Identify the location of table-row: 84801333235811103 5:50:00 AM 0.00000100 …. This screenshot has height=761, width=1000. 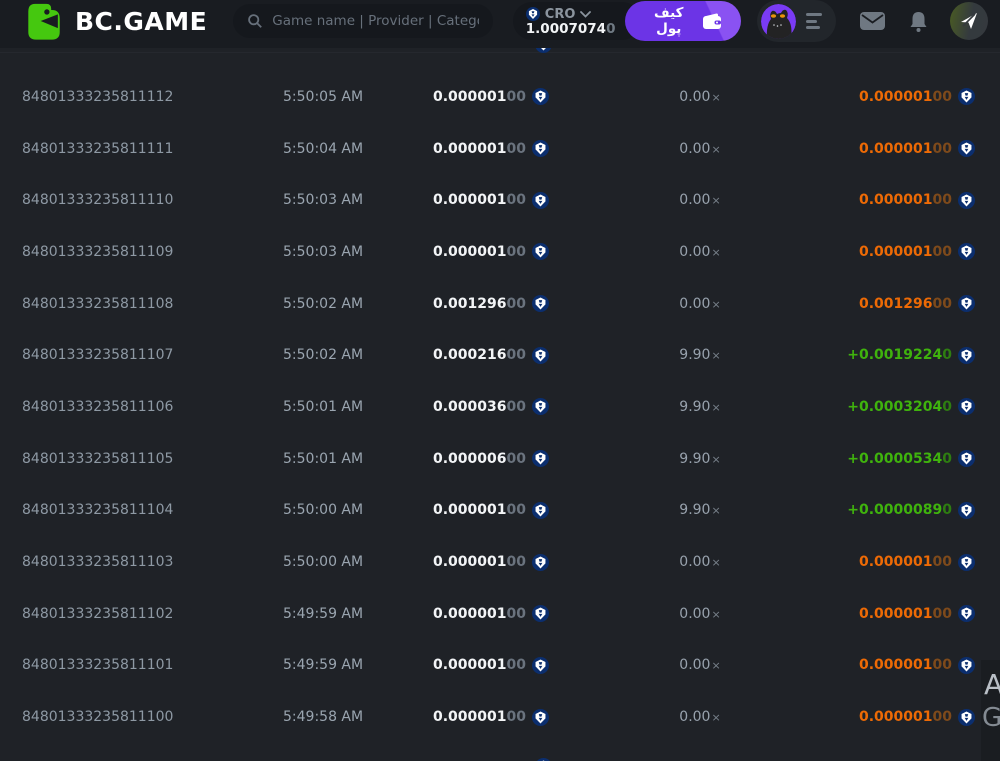
(500, 562).